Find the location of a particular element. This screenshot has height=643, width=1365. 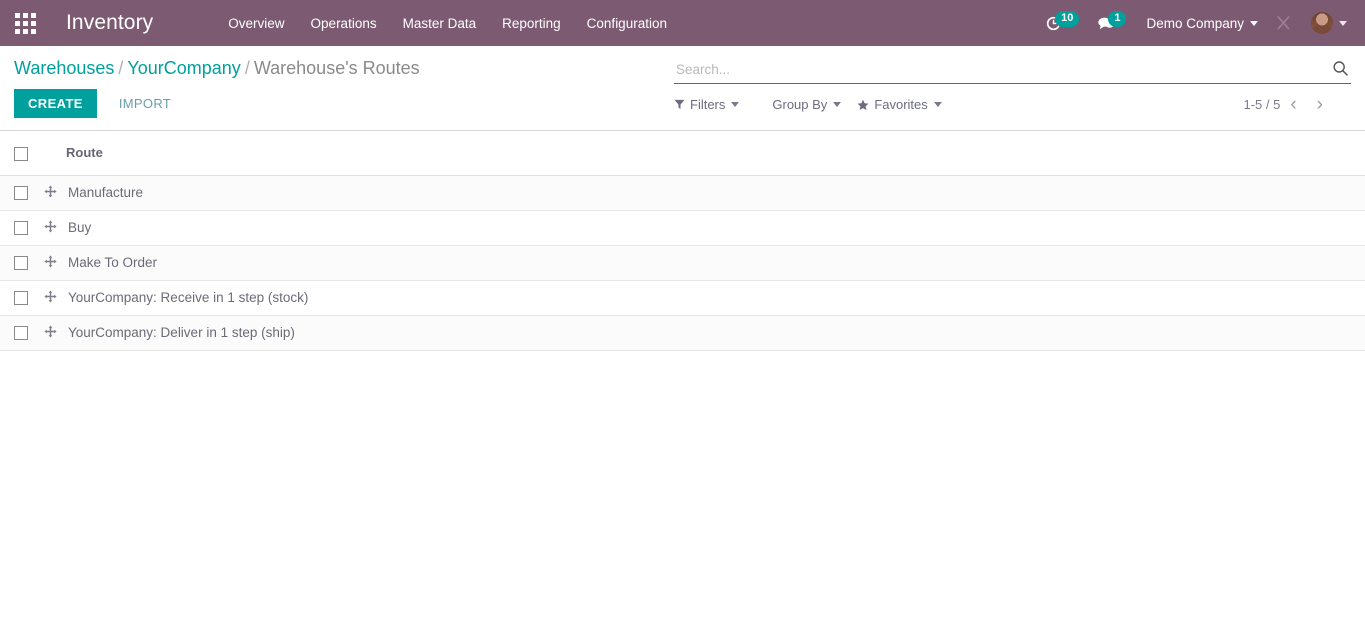

select-all-checkbox is located at coordinates (21, 153).